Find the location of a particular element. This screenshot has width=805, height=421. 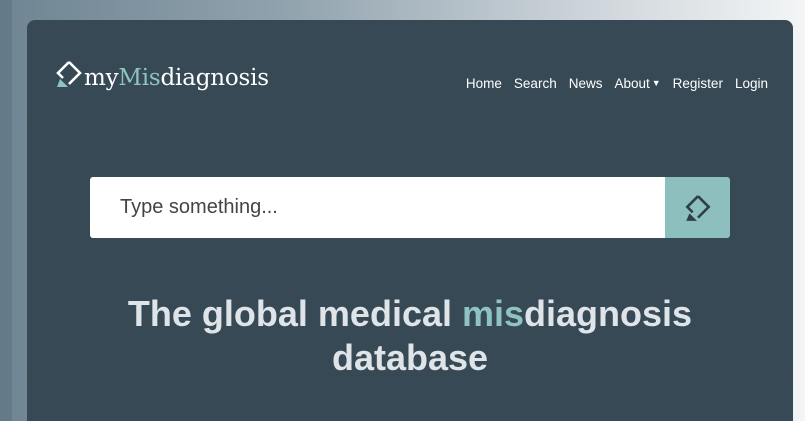

logo-text: myMisdiagnosis is located at coordinates (176, 80).